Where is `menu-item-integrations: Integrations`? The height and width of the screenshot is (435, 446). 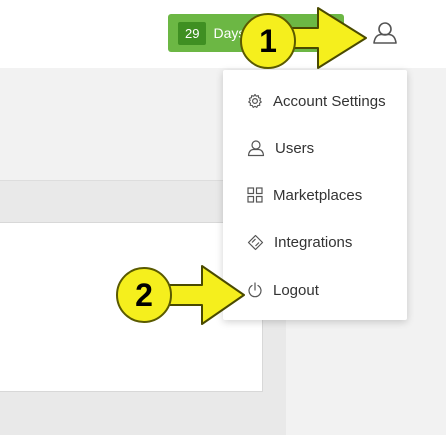
menu-item-integrations: Integrations is located at coordinates (299, 242).